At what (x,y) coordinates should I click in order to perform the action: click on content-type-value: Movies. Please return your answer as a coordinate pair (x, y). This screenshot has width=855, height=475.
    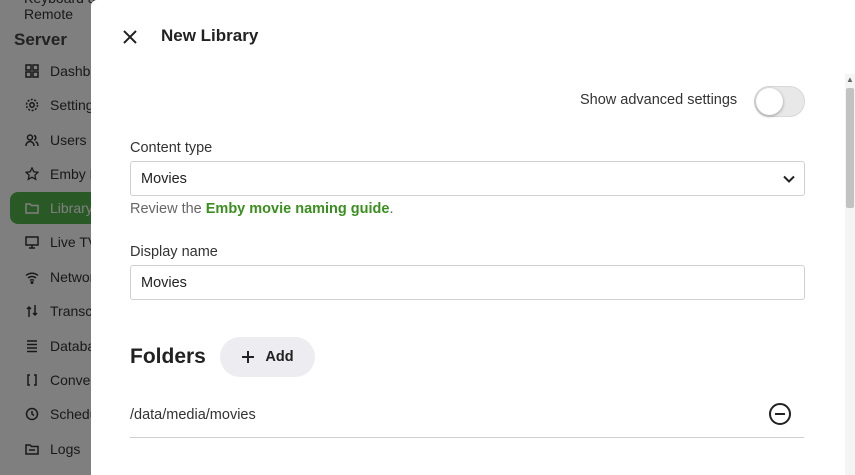
    Looking at the image, I should click on (164, 178).